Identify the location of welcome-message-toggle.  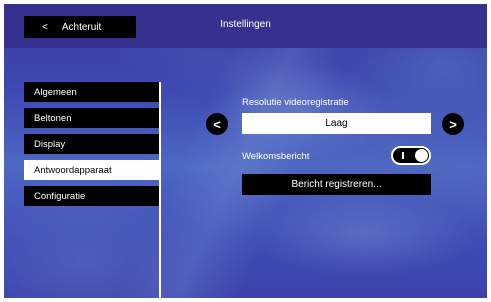
(411, 155).